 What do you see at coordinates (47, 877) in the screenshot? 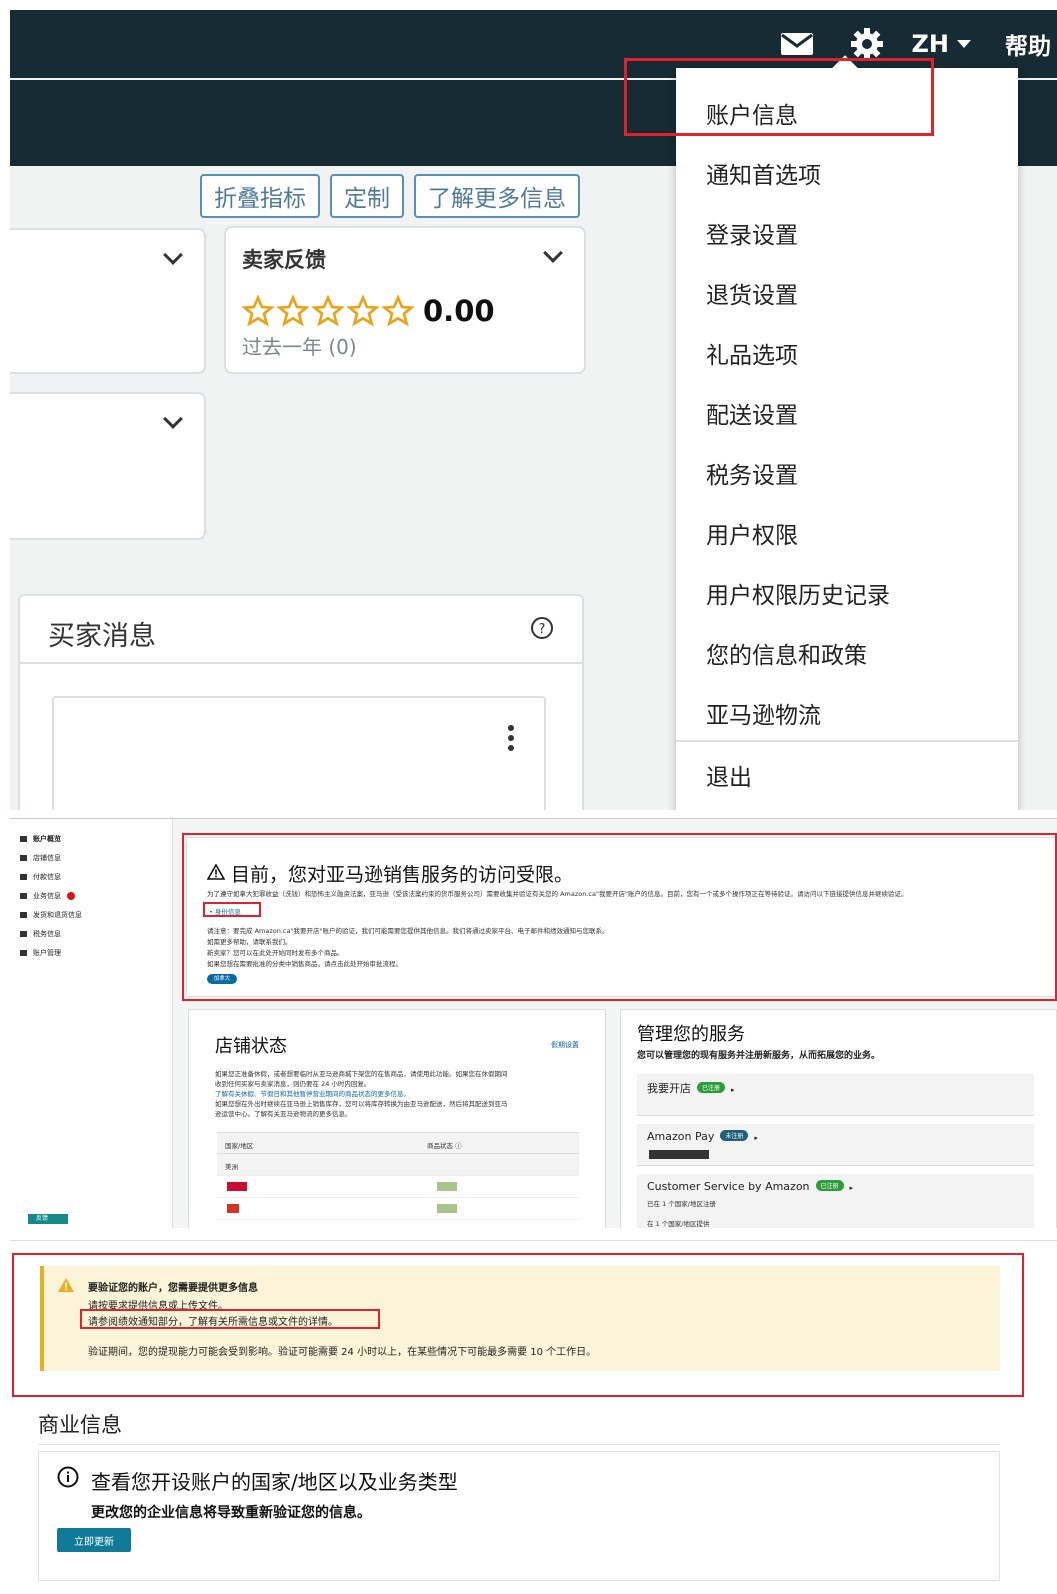
I see `sidebar-item-label: 付款信息` at bounding box center [47, 877].